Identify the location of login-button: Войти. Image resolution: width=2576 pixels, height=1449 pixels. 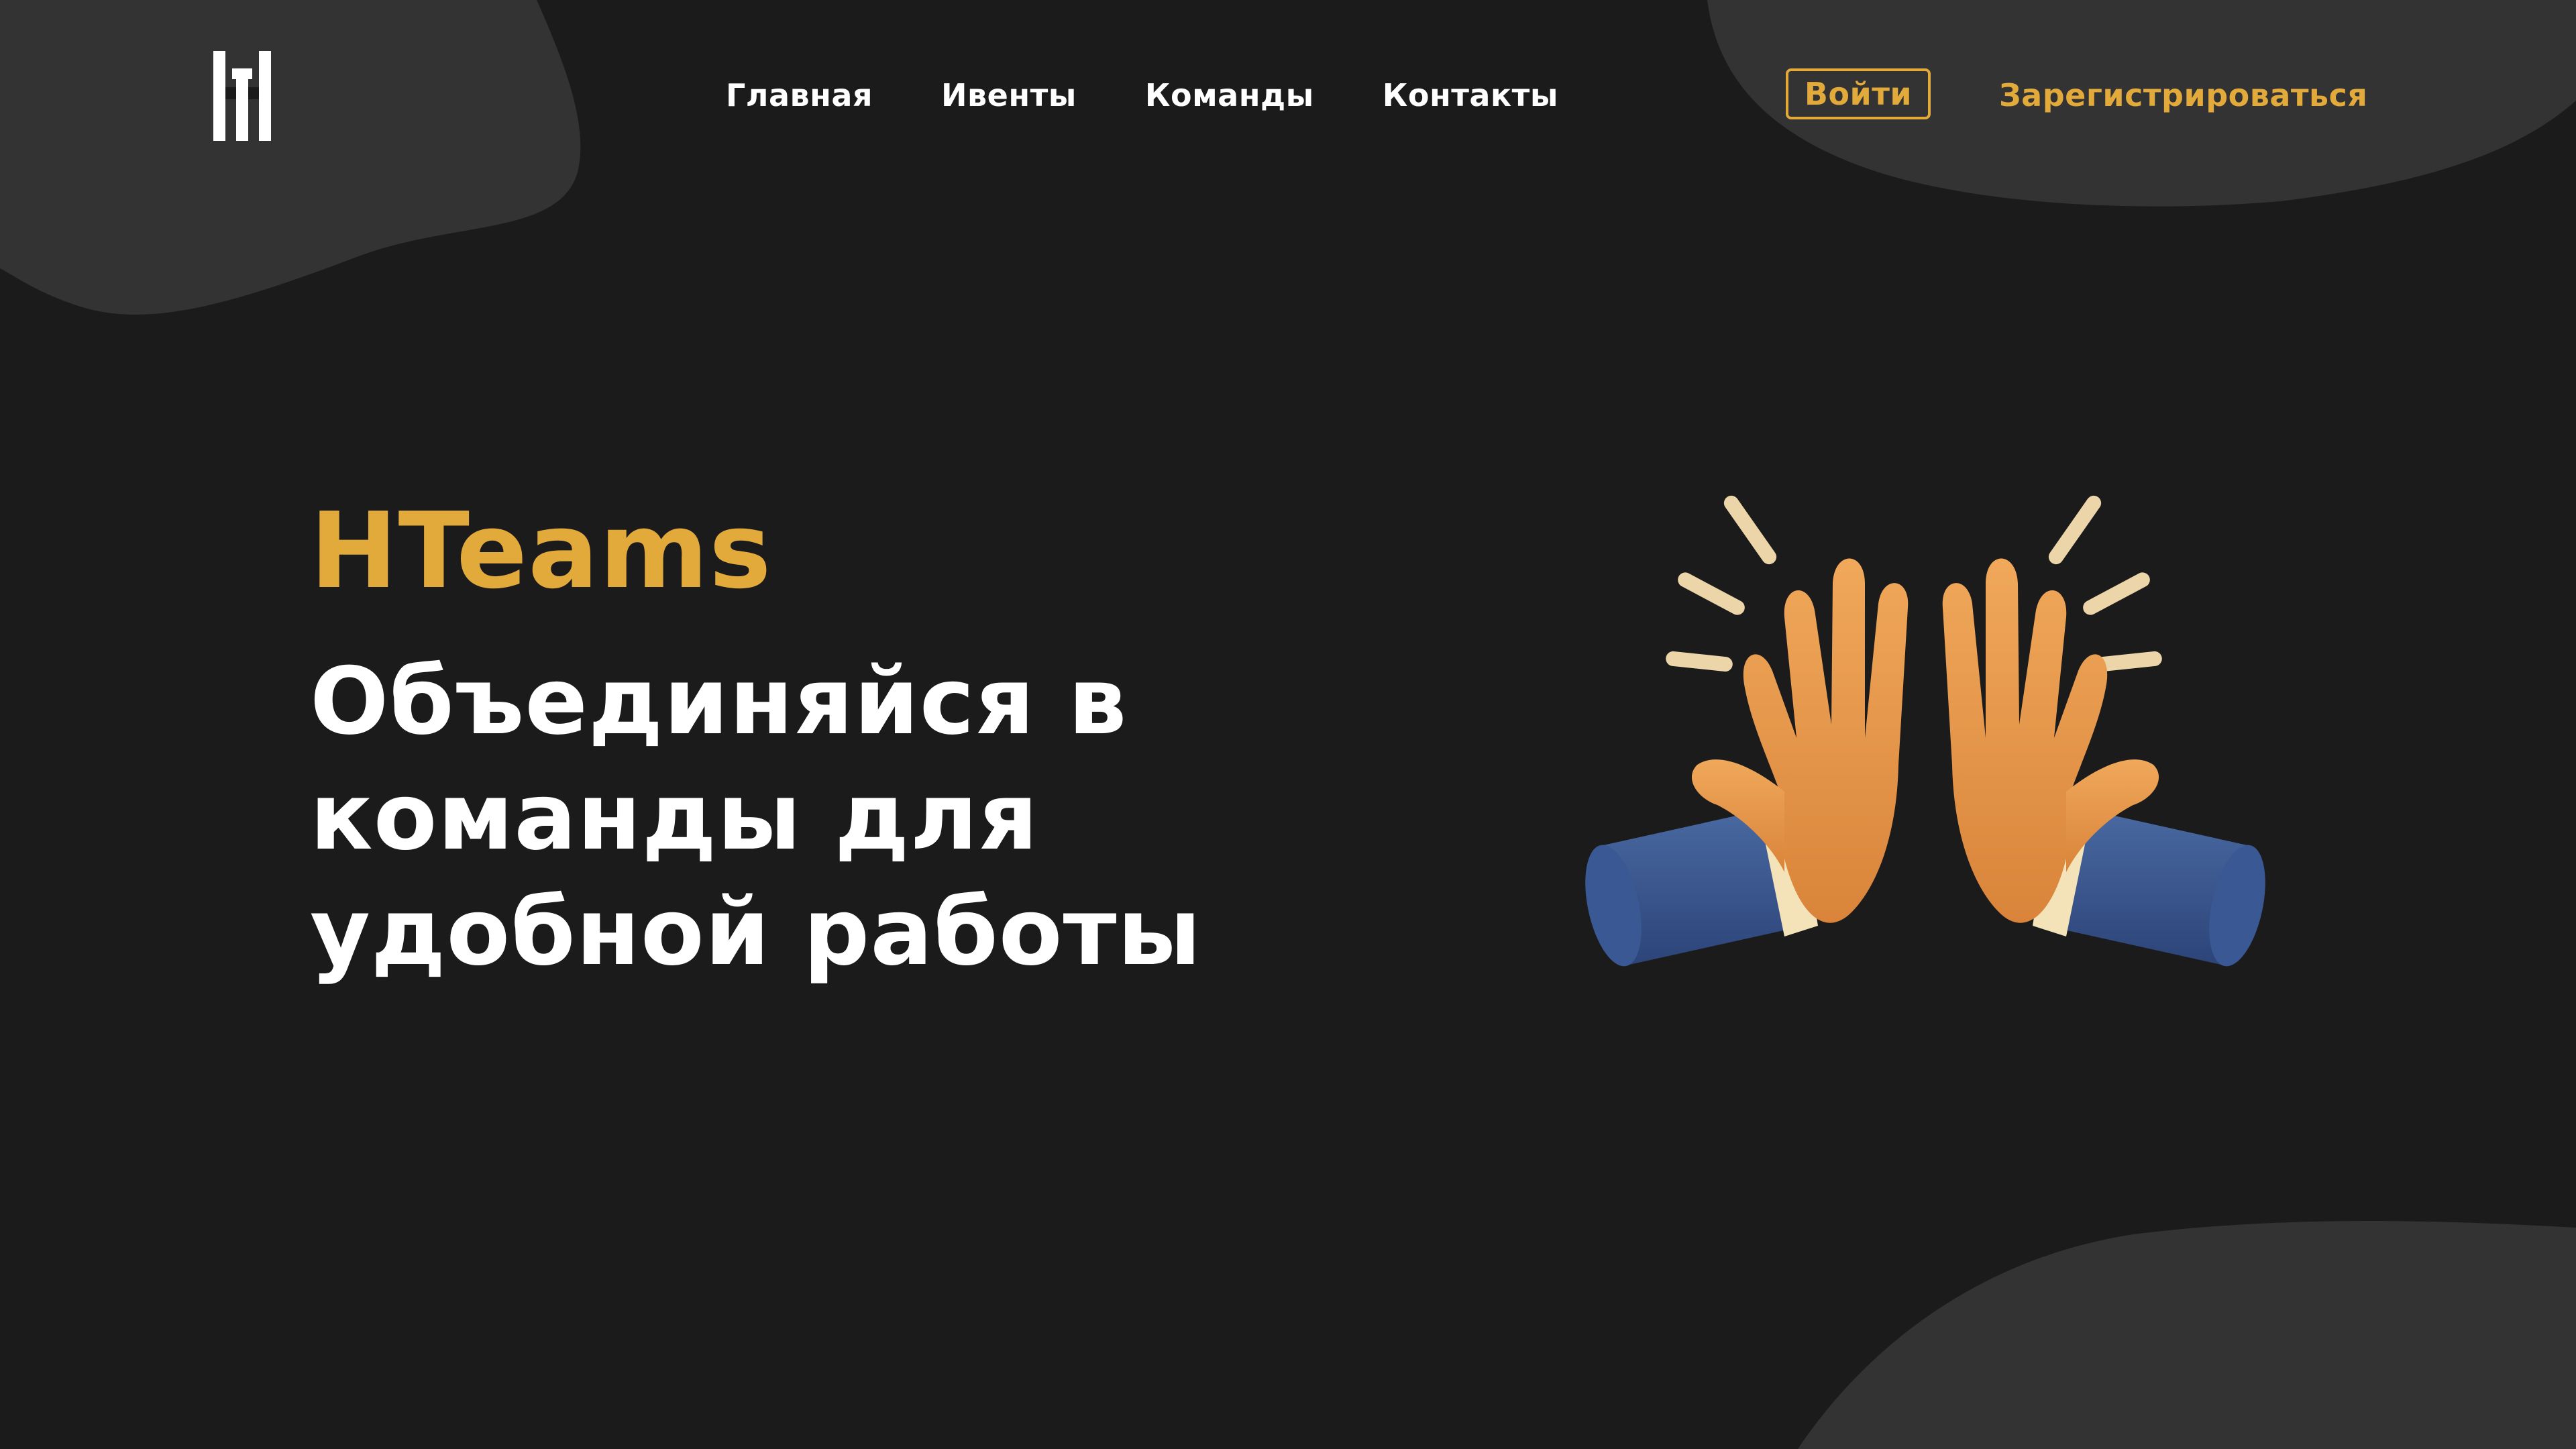
(1858, 93).